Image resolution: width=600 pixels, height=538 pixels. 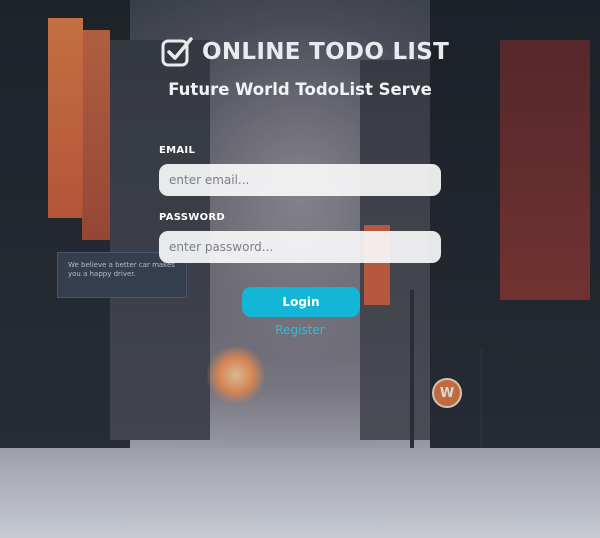 What do you see at coordinates (300, 180) in the screenshot?
I see `email-input` at bounding box center [300, 180].